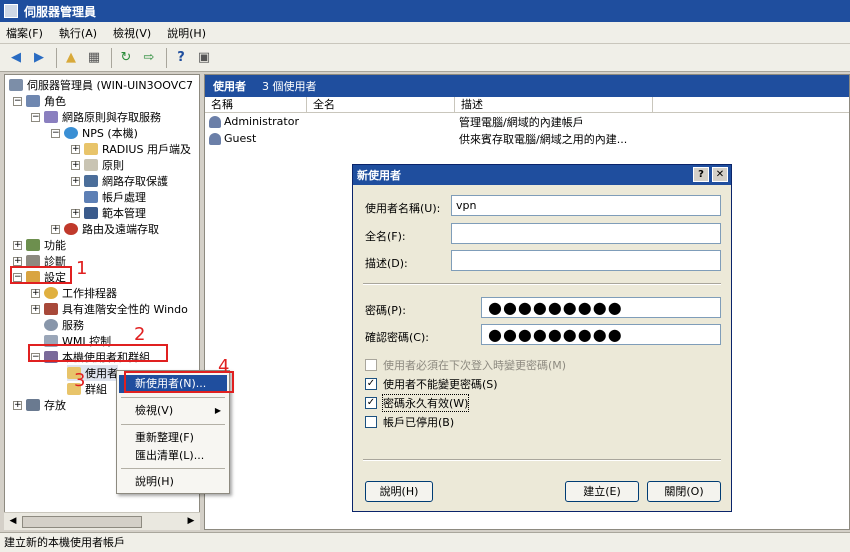  Describe the element at coordinates (602, 491) in the screenshot. I see `create-button: 建立(E)` at that location.